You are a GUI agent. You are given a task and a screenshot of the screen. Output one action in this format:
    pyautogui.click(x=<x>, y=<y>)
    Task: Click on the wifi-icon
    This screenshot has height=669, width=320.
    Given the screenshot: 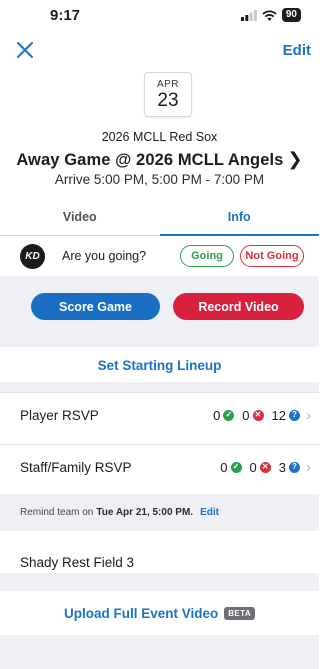 What is the action you would take?
    pyautogui.click(x=269, y=15)
    